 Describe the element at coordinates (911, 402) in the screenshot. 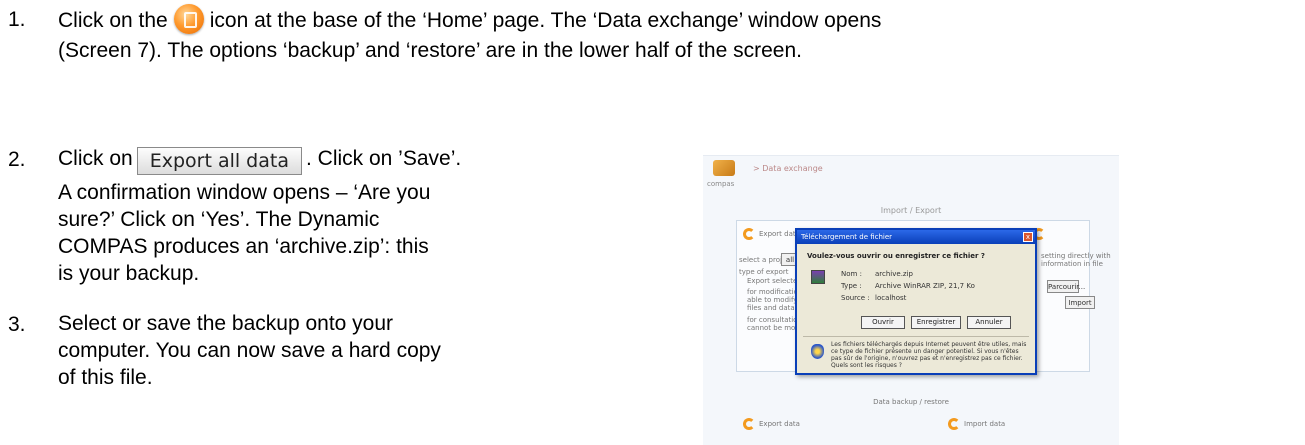

I see `lower-section-title: Data backup / restore` at that location.